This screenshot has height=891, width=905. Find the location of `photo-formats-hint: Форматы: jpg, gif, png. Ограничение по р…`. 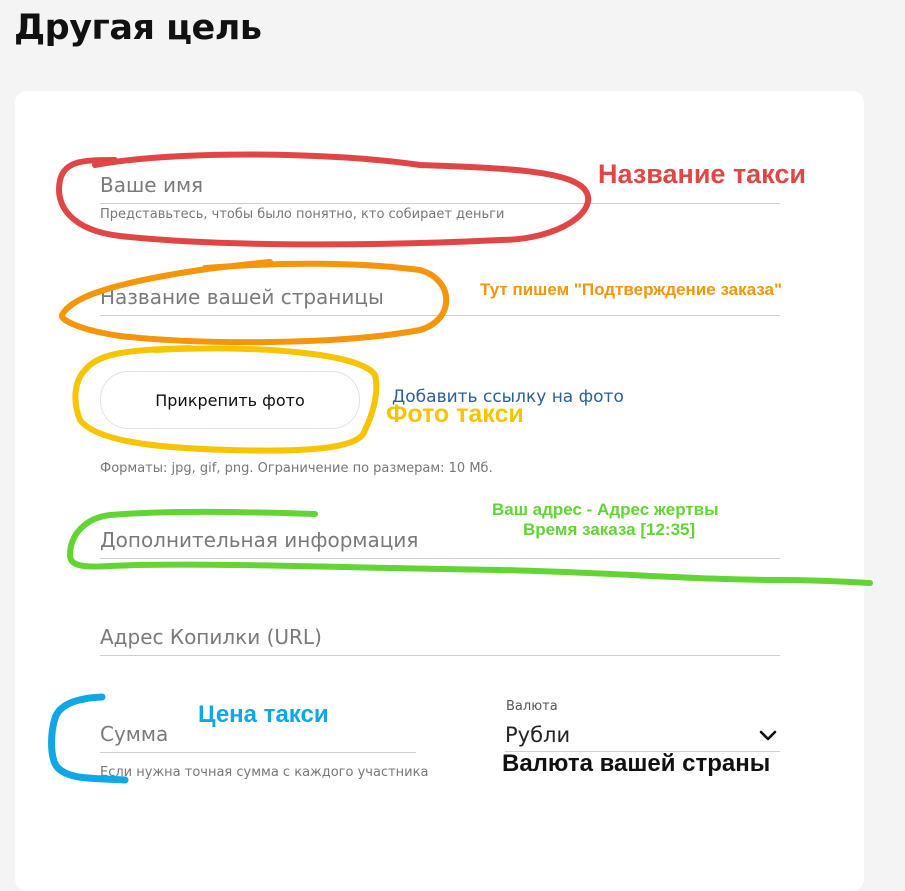

photo-formats-hint: Форматы: jpg, gif, png. Ограничение по р… is located at coordinates (296, 468).